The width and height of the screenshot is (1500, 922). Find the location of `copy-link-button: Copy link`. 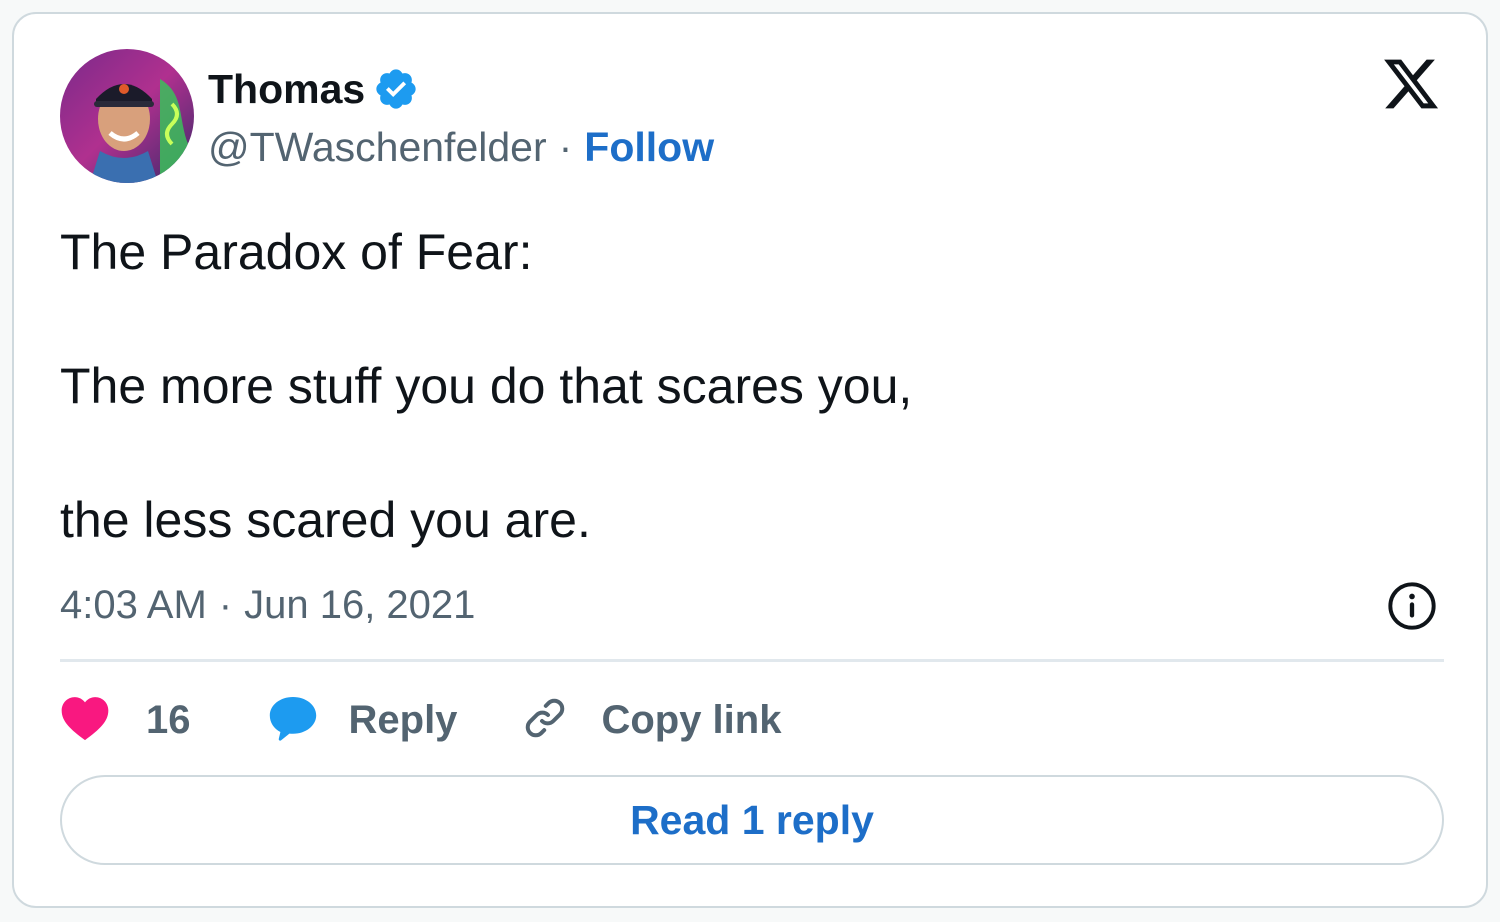

copy-link-button: Copy link is located at coordinates (651, 720).